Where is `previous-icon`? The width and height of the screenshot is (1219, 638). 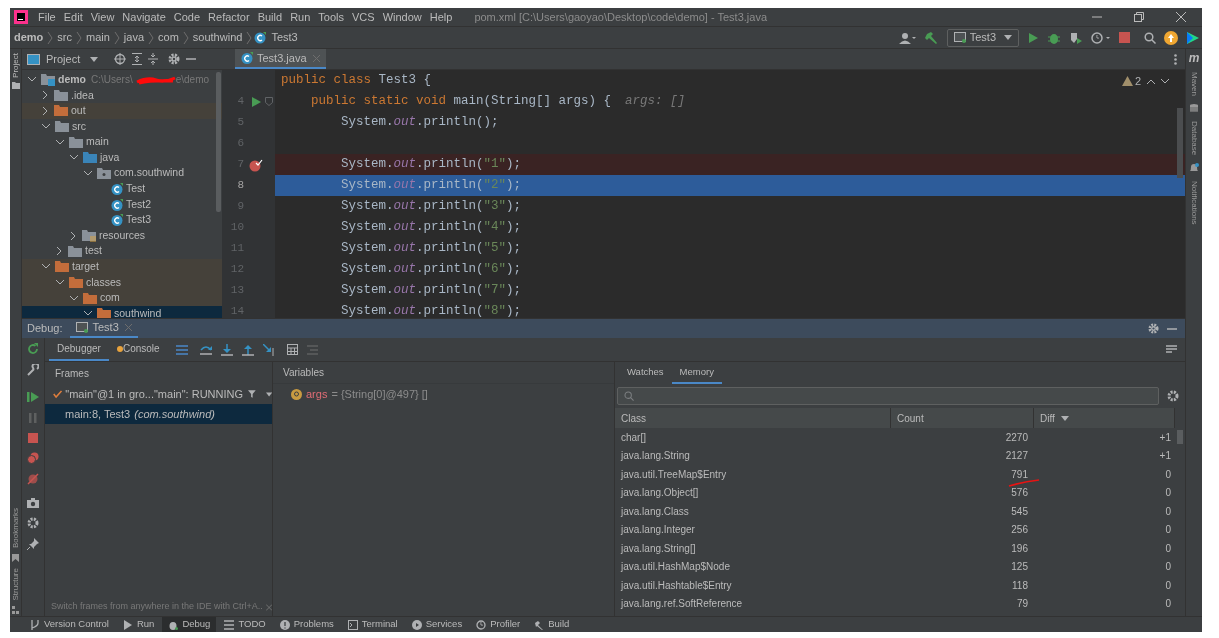
previous-icon is located at coordinates (1151, 81).